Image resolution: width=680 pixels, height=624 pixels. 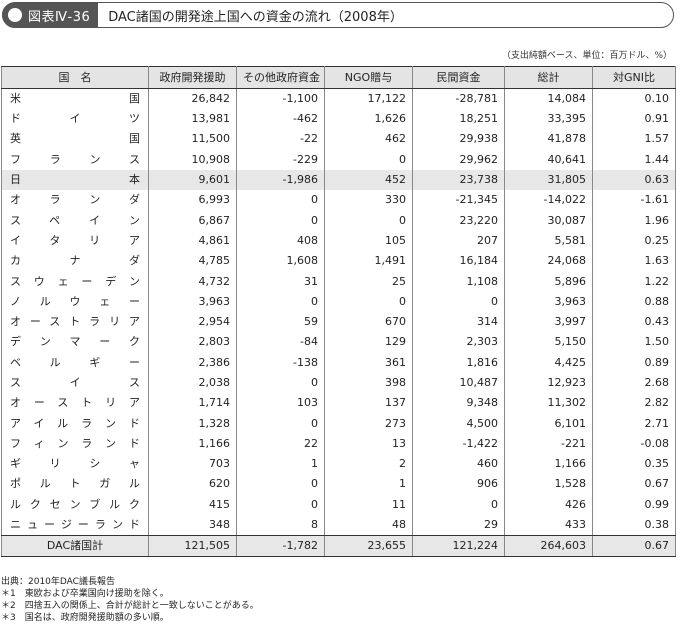 What do you see at coordinates (548, 342) in the screenshot?
I see `value-cell: 5,150` at bounding box center [548, 342].